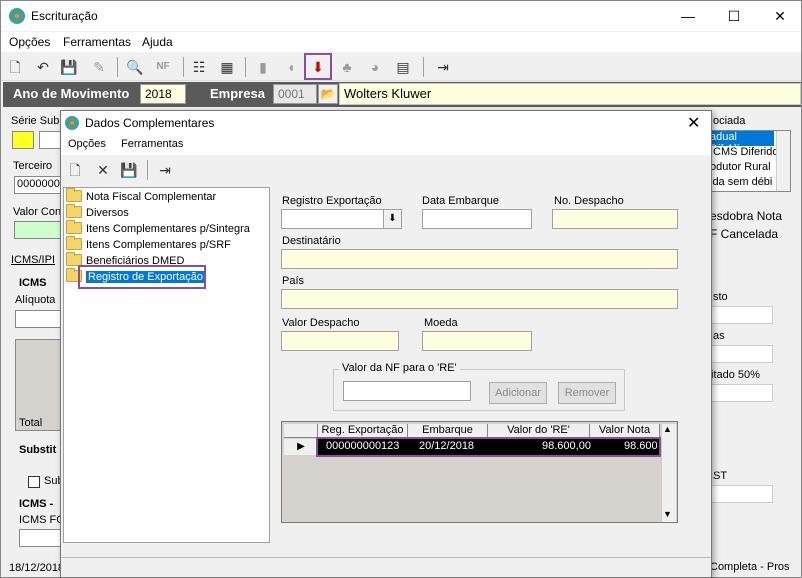  What do you see at coordinates (401, 16) in the screenshot?
I see `title-bar: Escrituração — ☐ ✕` at bounding box center [401, 16].